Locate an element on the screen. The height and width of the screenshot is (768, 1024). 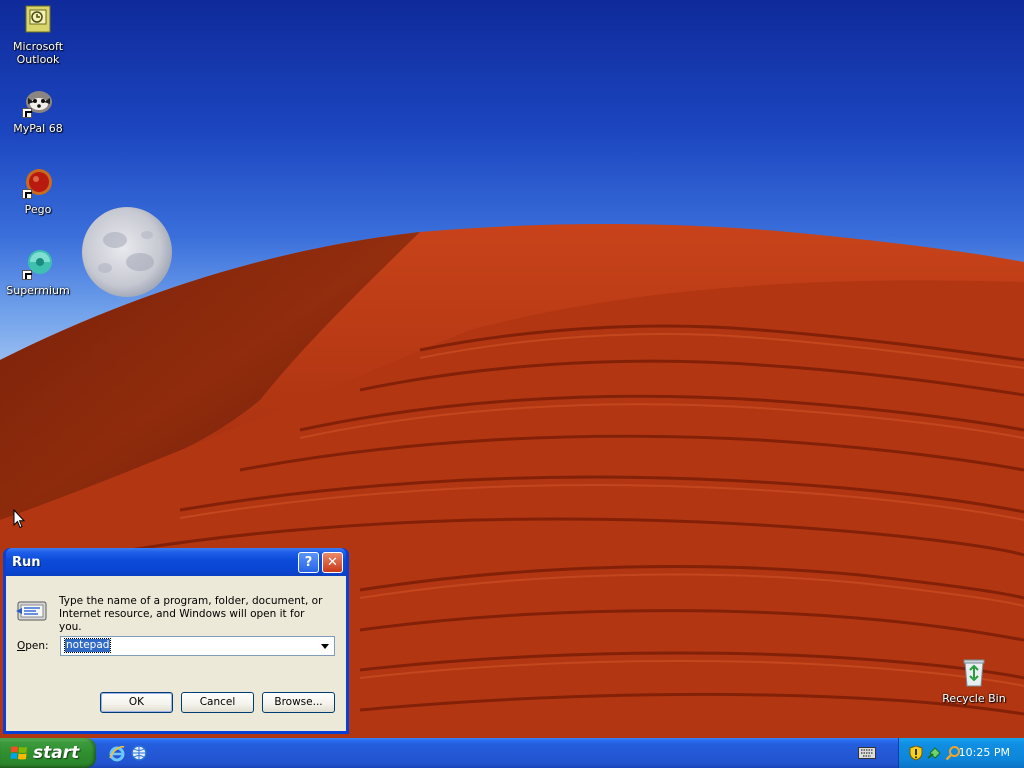
desktop-icon-recycle-bin: Recycle Bin is located at coordinates (974, 680).